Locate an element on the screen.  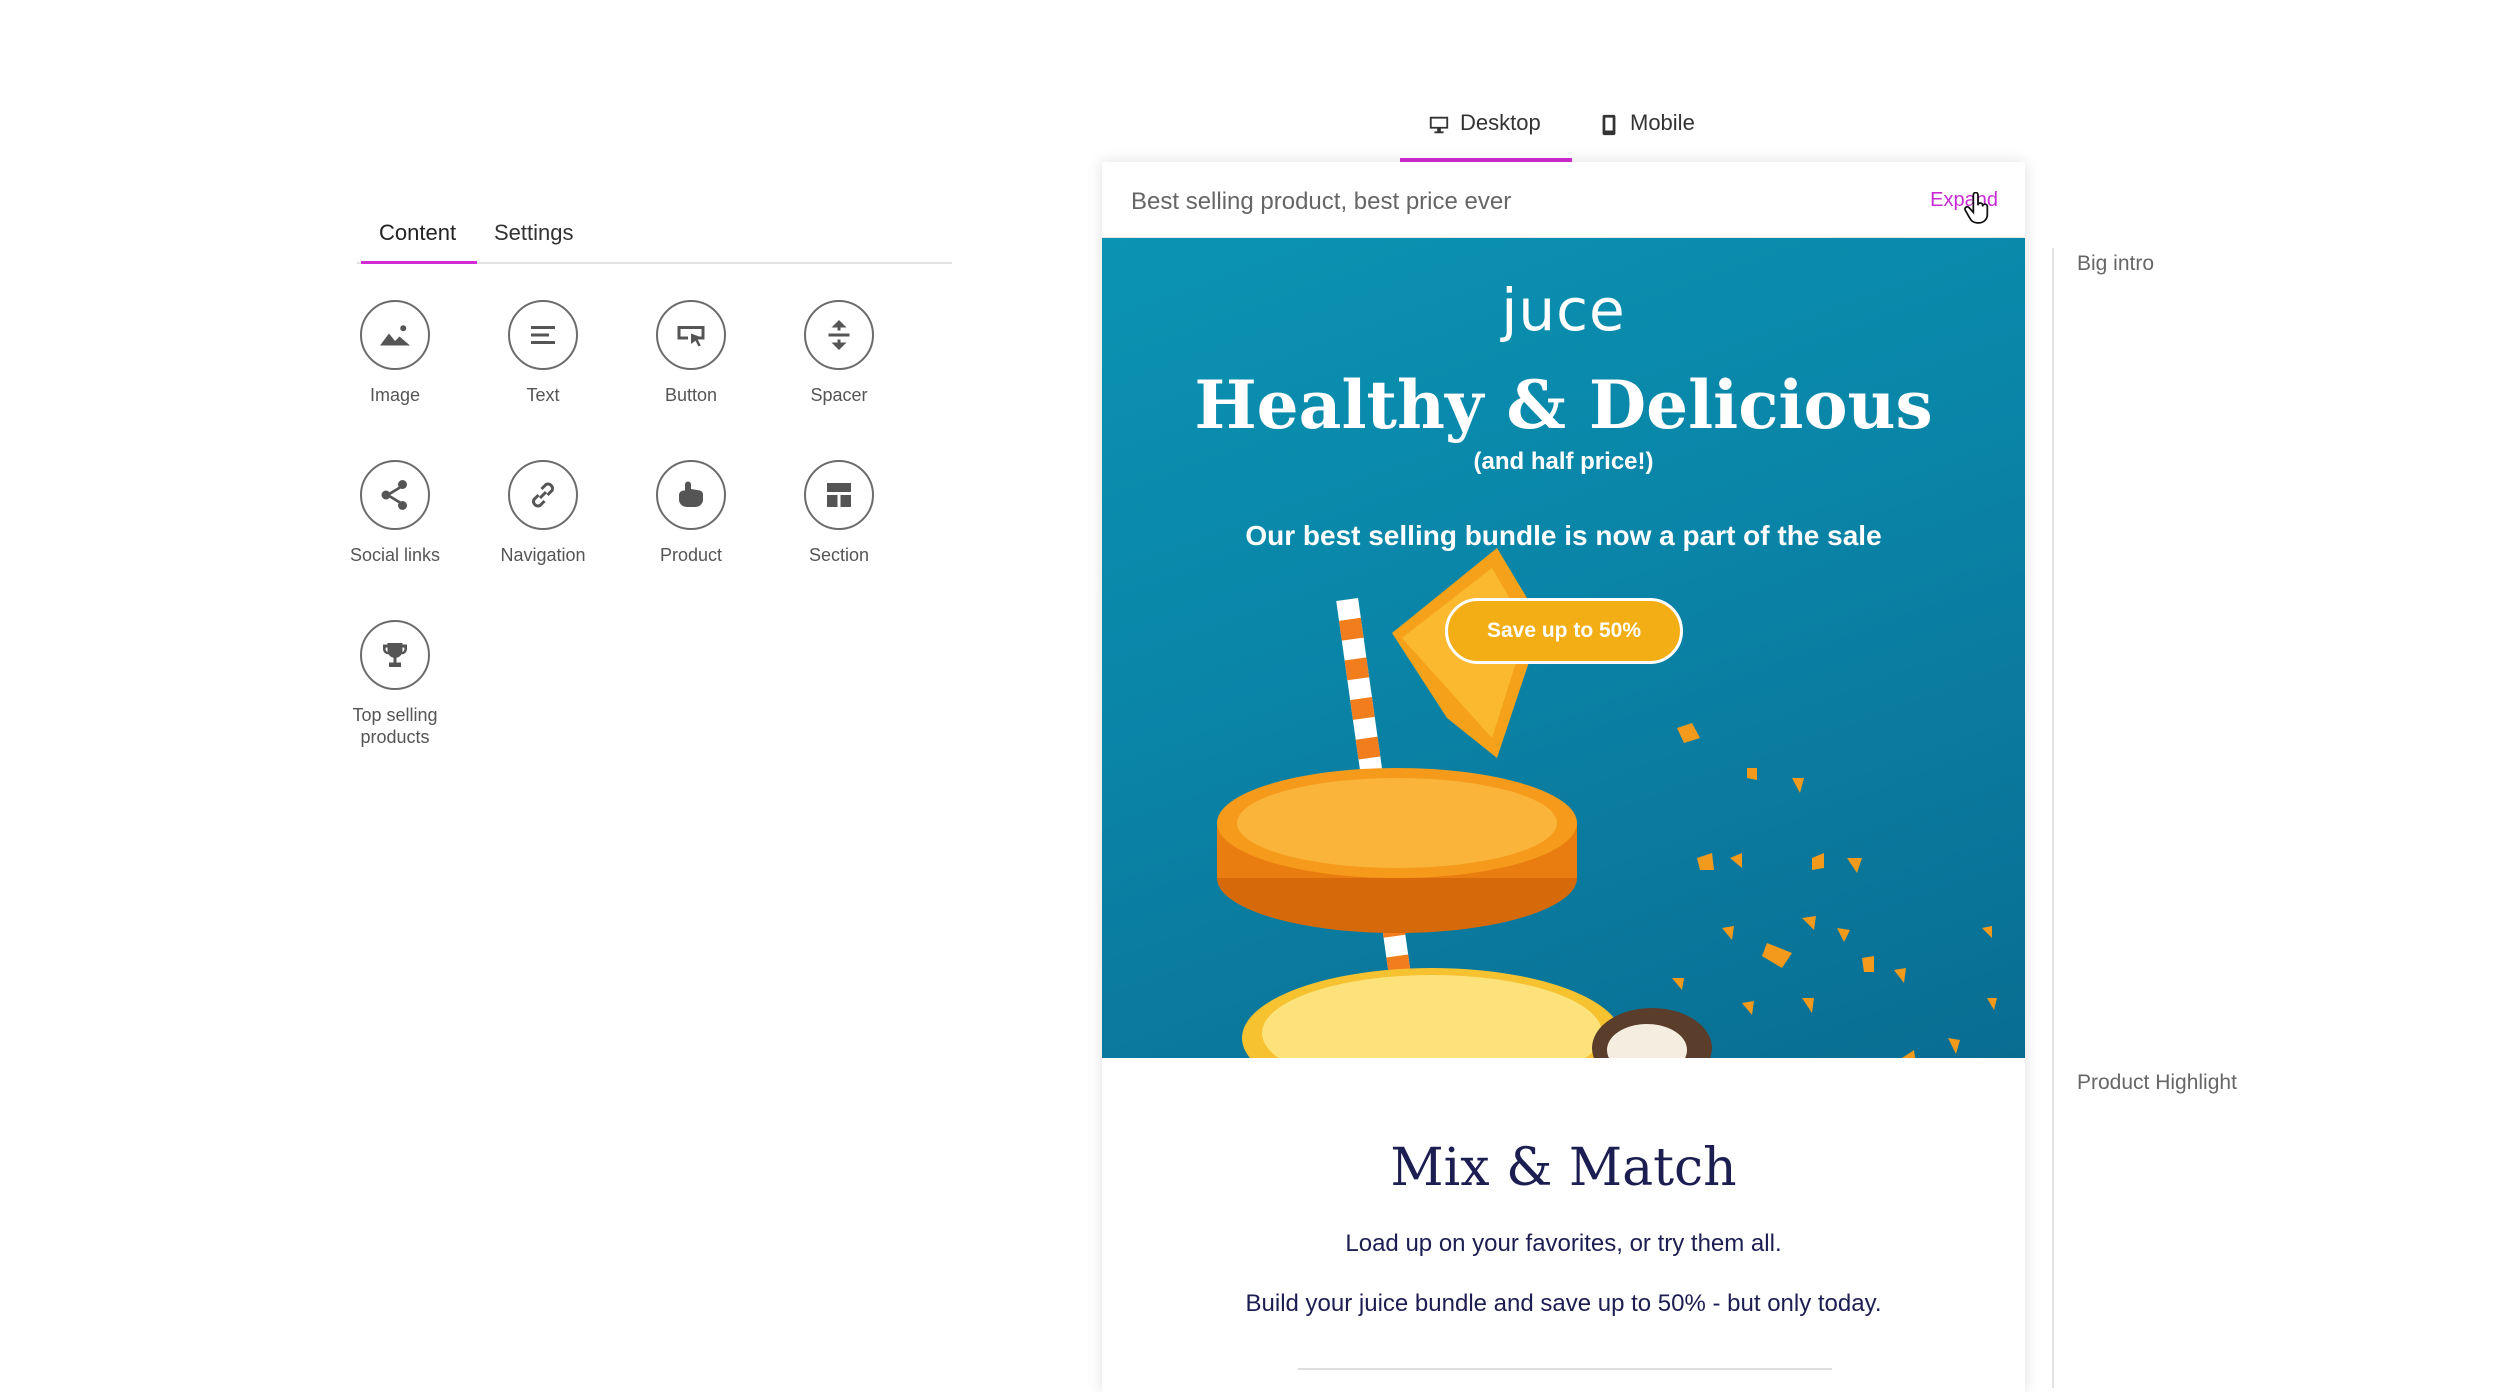
block-label: Image is located at coordinates (395, 395).